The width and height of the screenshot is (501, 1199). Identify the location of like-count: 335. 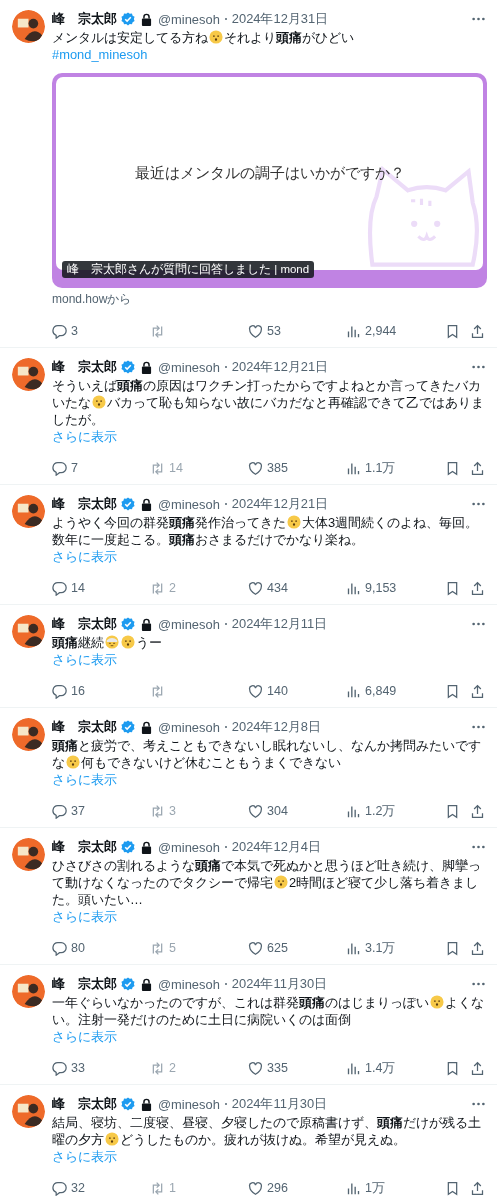
(277, 1068).